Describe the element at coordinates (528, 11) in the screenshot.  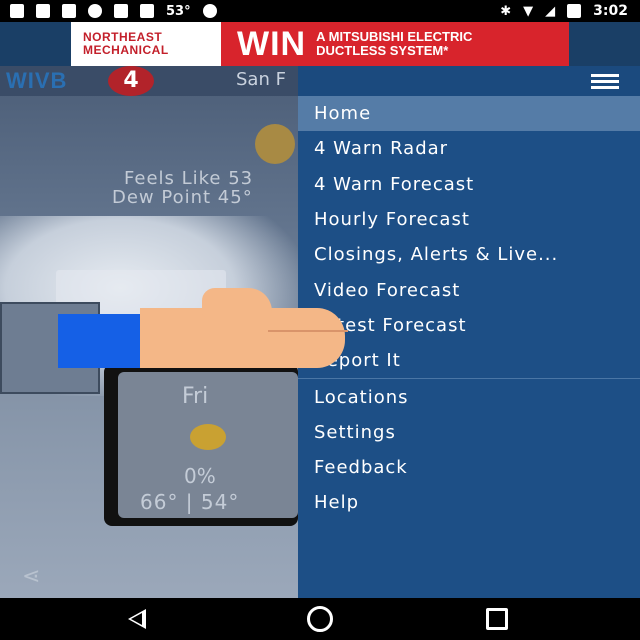
I see `wifi-icon: ▼` at that location.